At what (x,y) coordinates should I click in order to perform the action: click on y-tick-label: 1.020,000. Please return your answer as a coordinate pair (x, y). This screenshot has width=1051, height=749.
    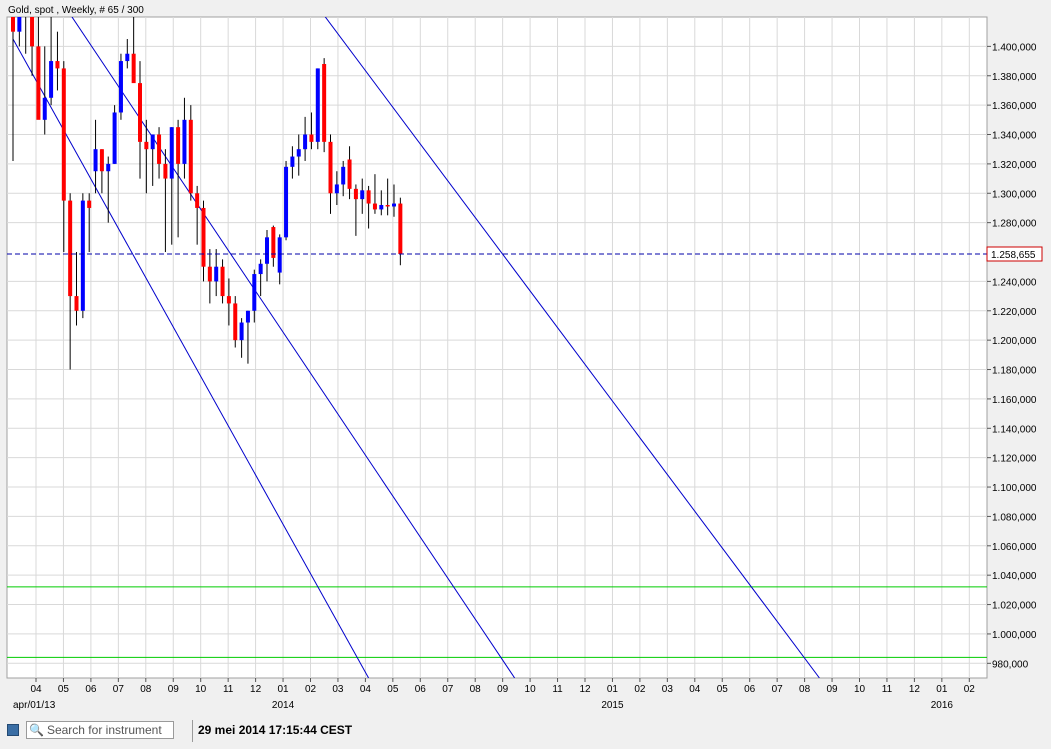
    Looking at the image, I should click on (1014, 606).